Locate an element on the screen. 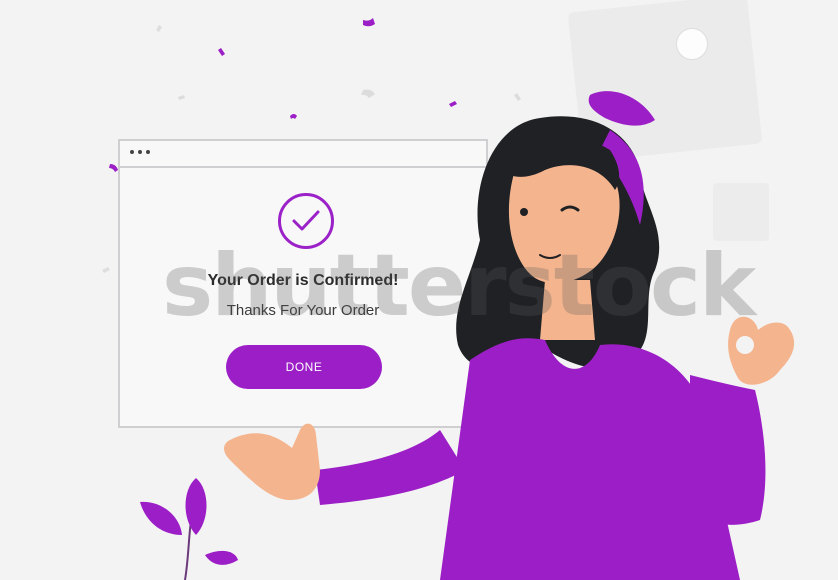 This screenshot has height=580, width=838. arm-right is located at coordinates (728, 450).